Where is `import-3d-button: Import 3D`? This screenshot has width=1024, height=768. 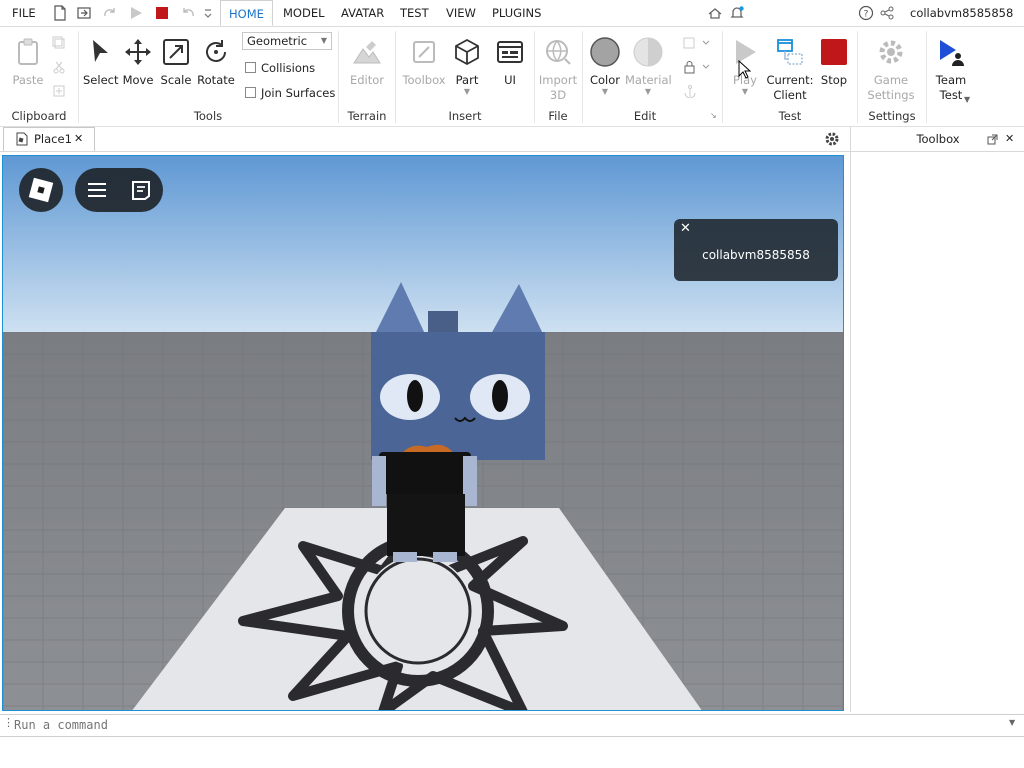
import-3d-button: Import 3D is located at coordinates (558, 70).